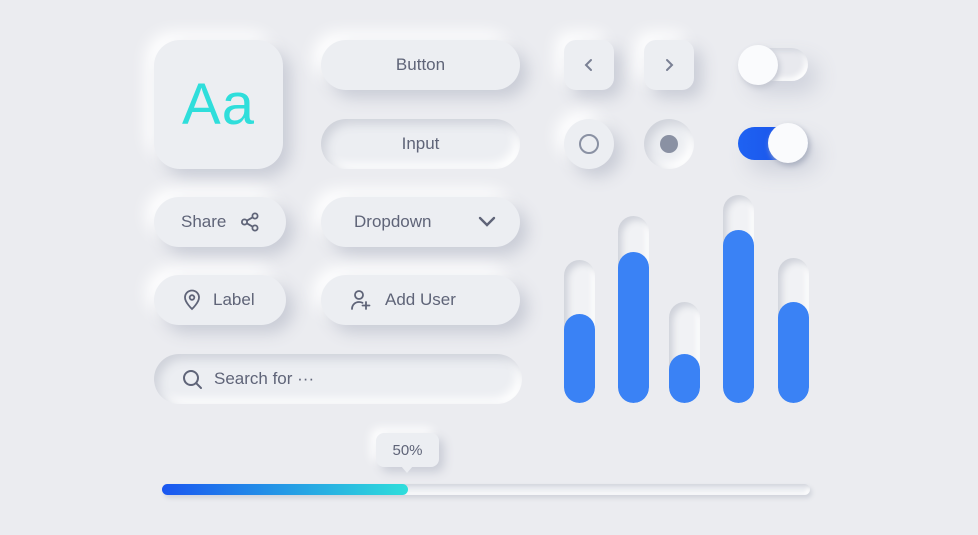 The image size is (978, 535). What do you see at coordinates (192, 300) in the screenshot?
I see `map-pin-icon` at bounding box center [192, 300].